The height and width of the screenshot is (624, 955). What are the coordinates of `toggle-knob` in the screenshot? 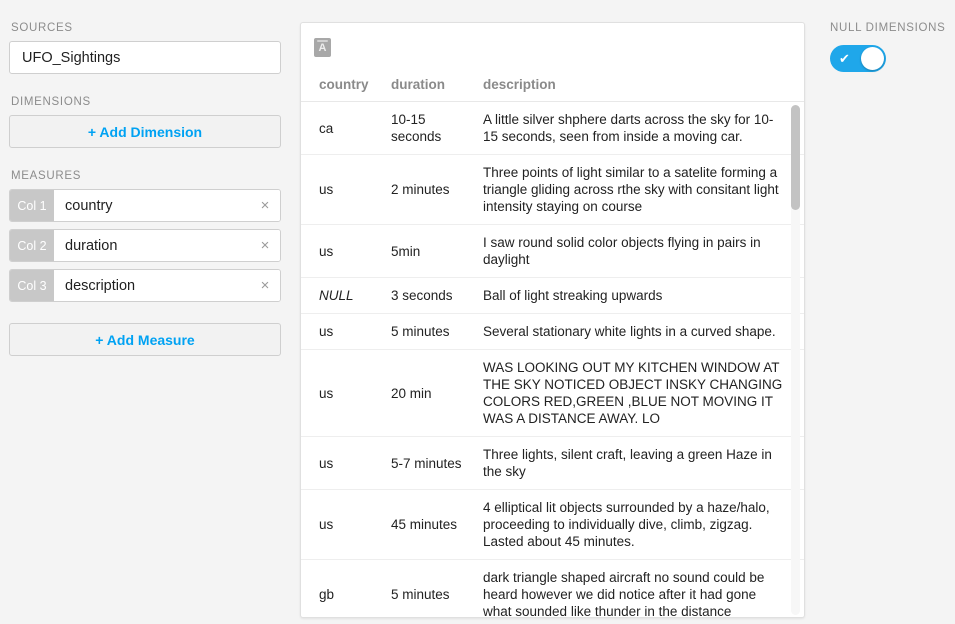 It's located at (872, 58).